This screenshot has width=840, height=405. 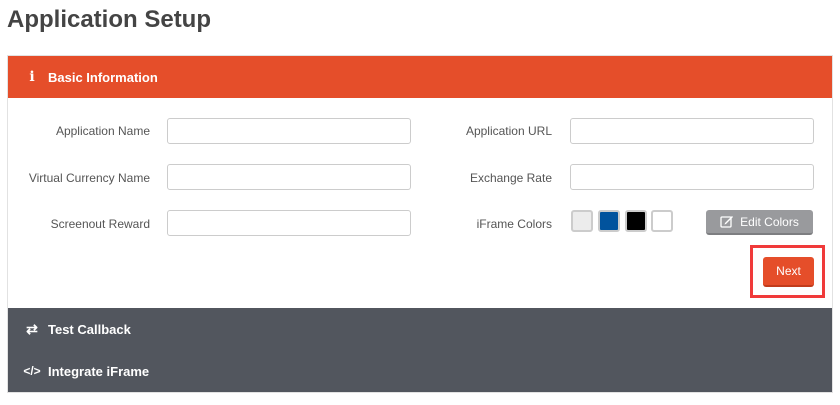 What do you see at coordinates (100, 224) in the screenshot?
I see `label-screenout-reward: Screenout Reward` at bounding box center [100, 224].